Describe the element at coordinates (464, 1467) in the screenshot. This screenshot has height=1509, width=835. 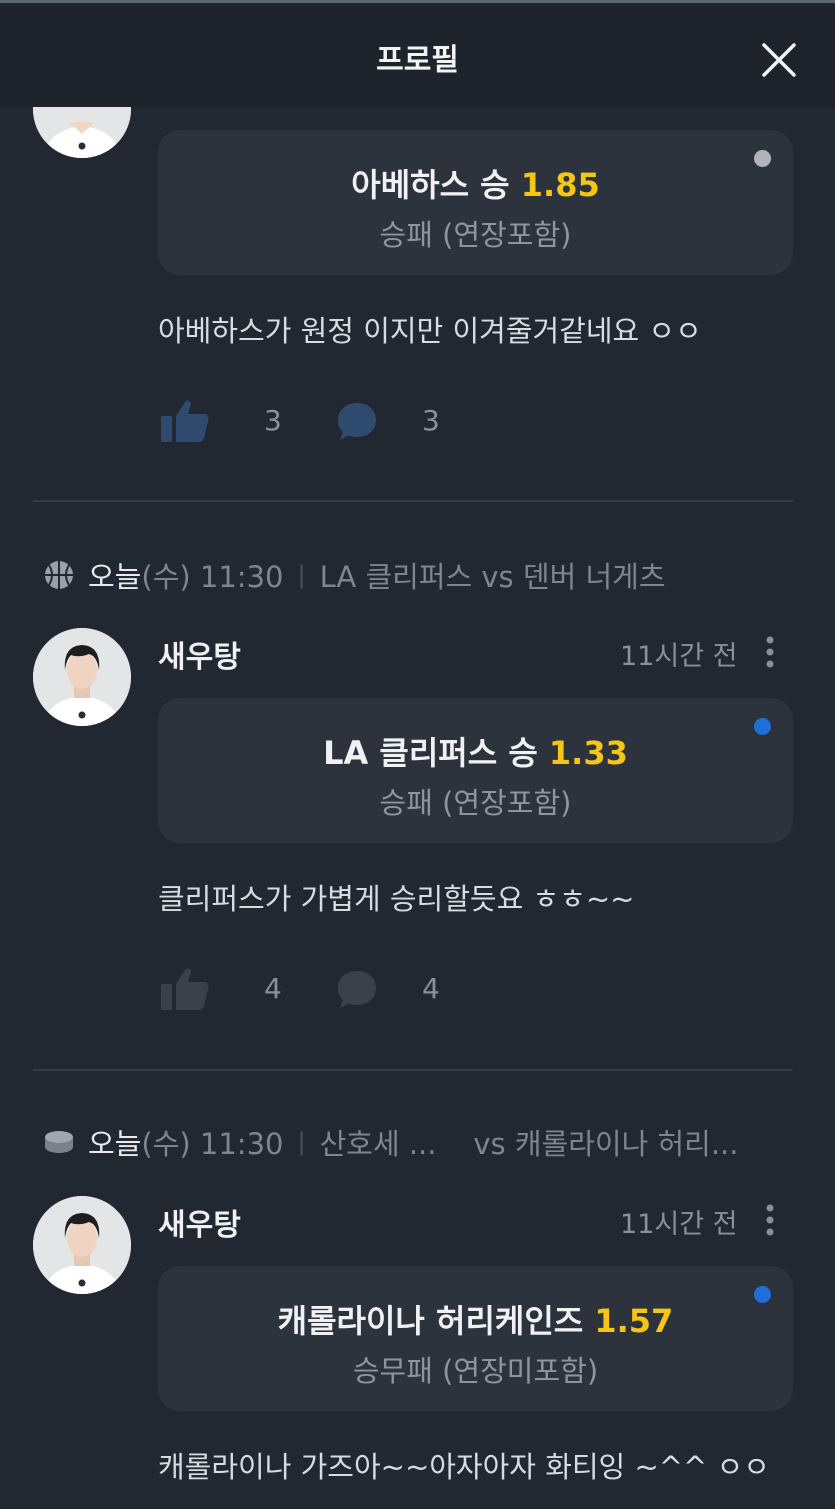
I see `post-comment: 캐롤라이나 가즈아~~아자아자 화티잉 ~^^ ㅇㅇ` at that location.